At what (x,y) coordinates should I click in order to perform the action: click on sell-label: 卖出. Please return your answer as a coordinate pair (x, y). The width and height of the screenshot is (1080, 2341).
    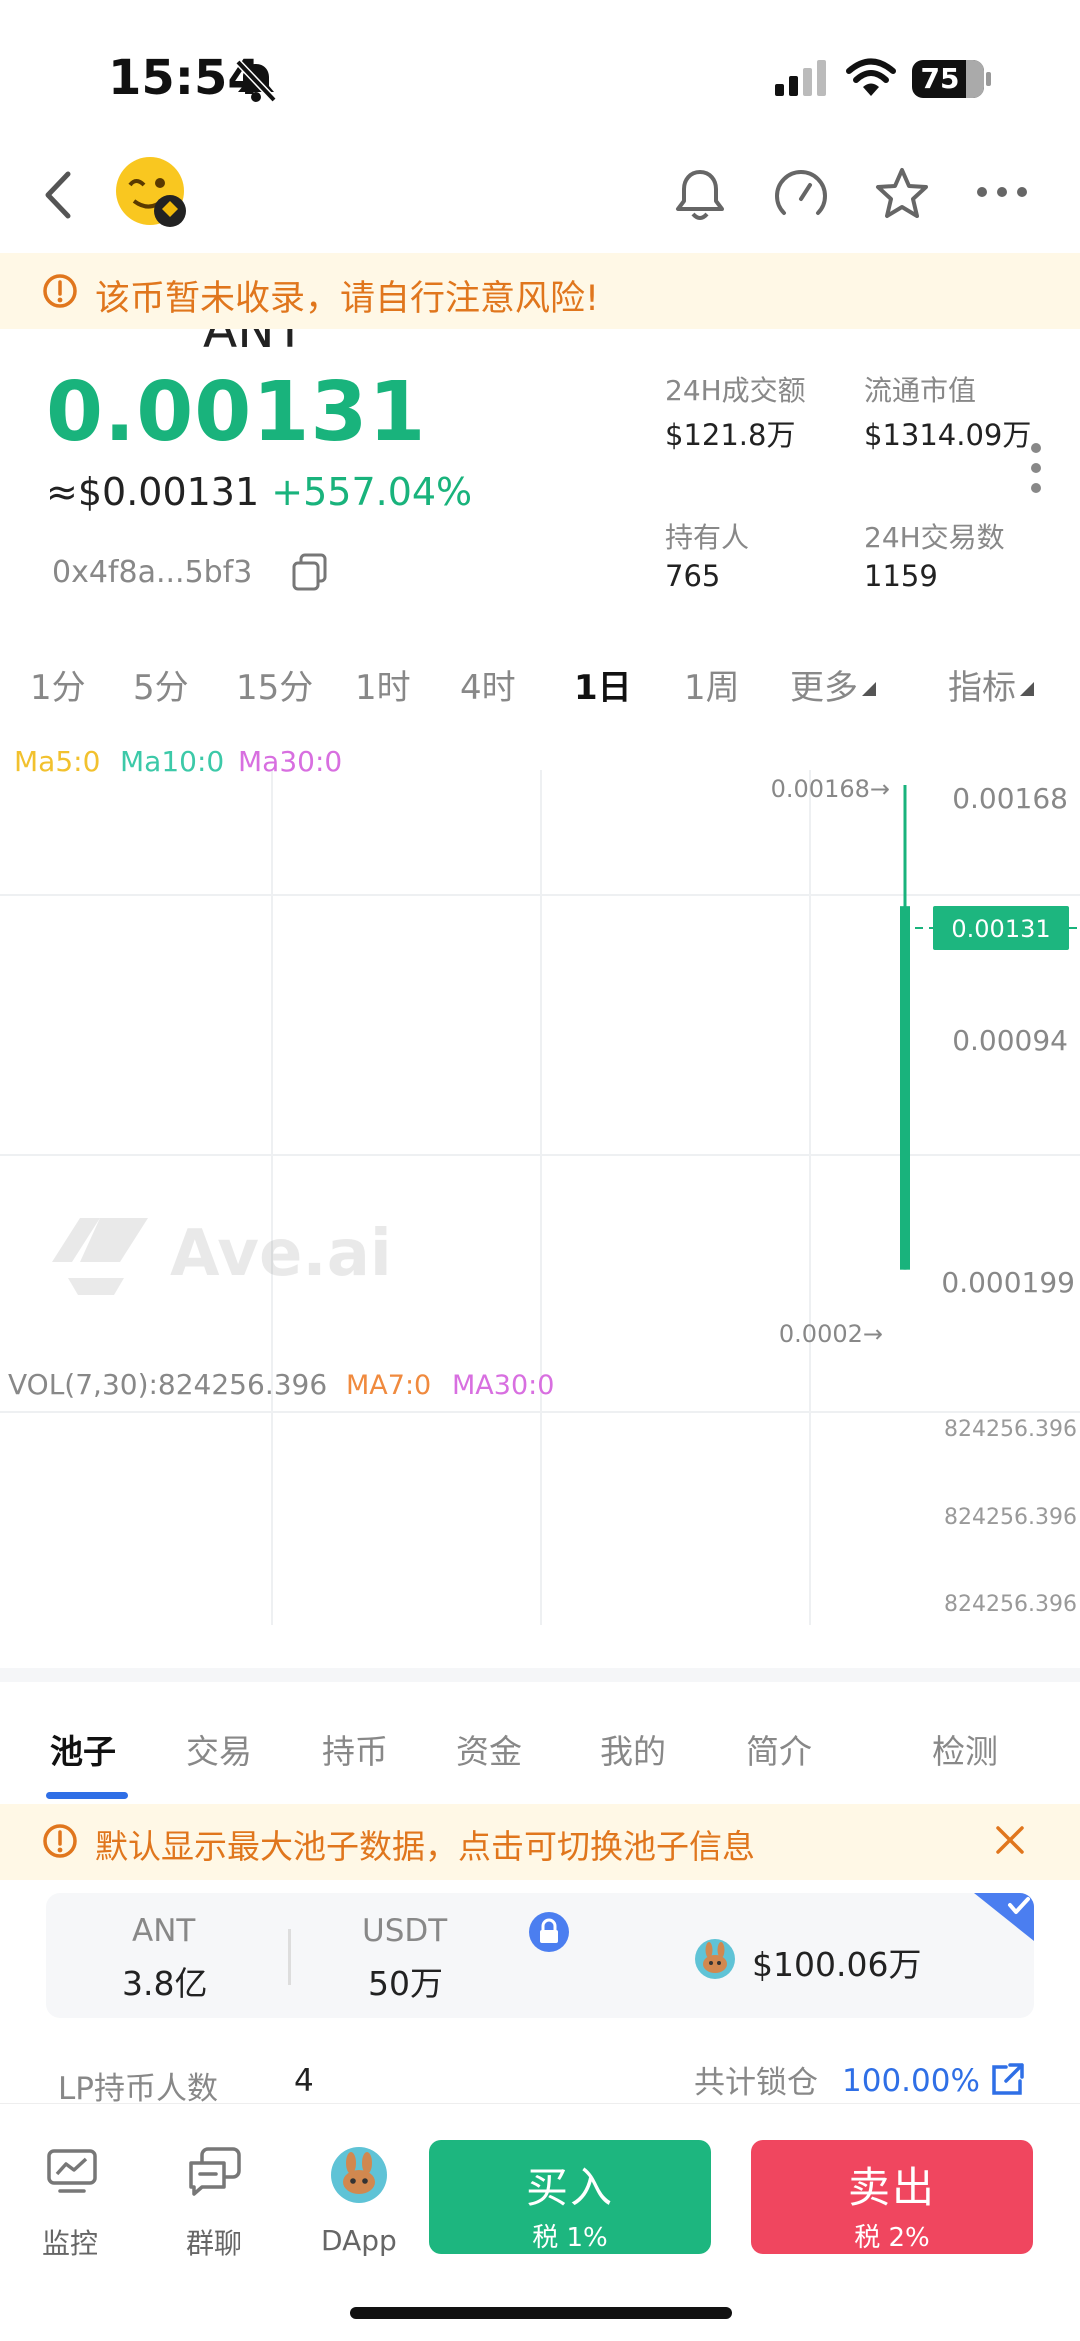
    Looking at the image, I should click on (891, 2187).